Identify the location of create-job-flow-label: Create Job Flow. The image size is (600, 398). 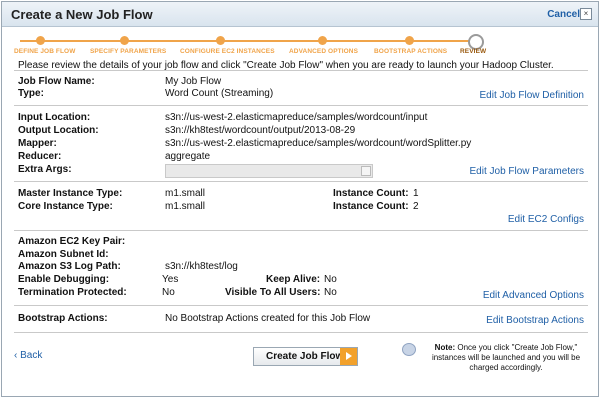
(305, 356).